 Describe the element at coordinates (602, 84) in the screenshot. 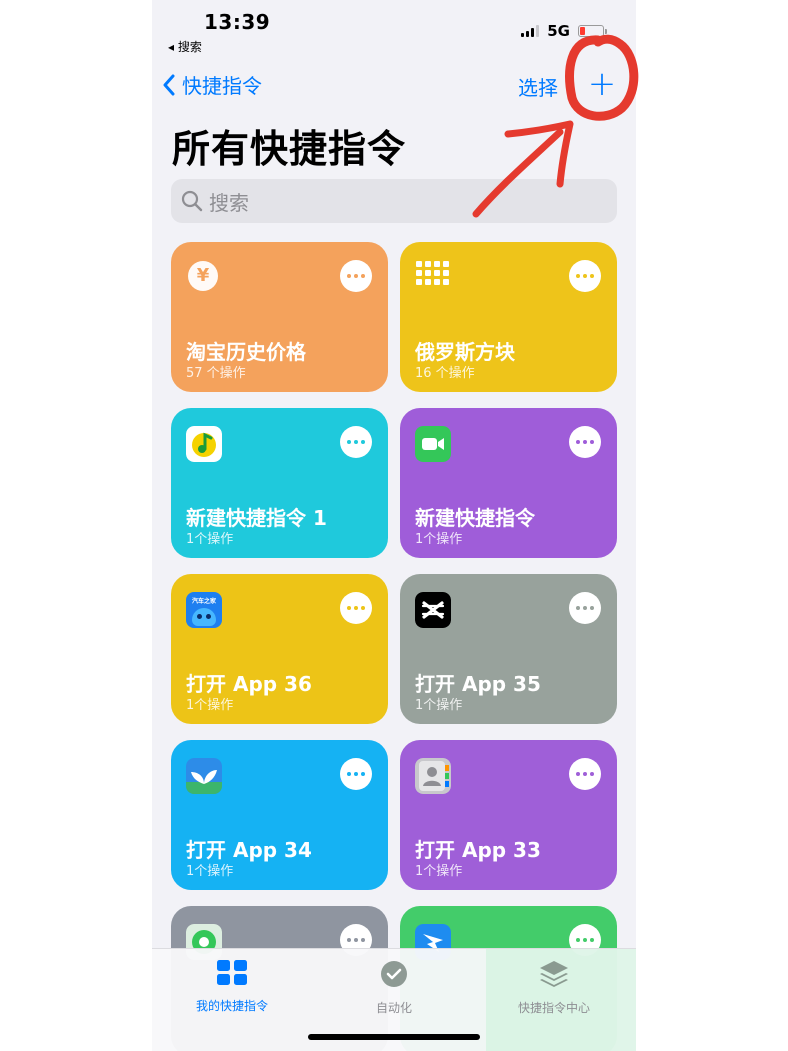

I see `add-shortcut-button: +` at that location.